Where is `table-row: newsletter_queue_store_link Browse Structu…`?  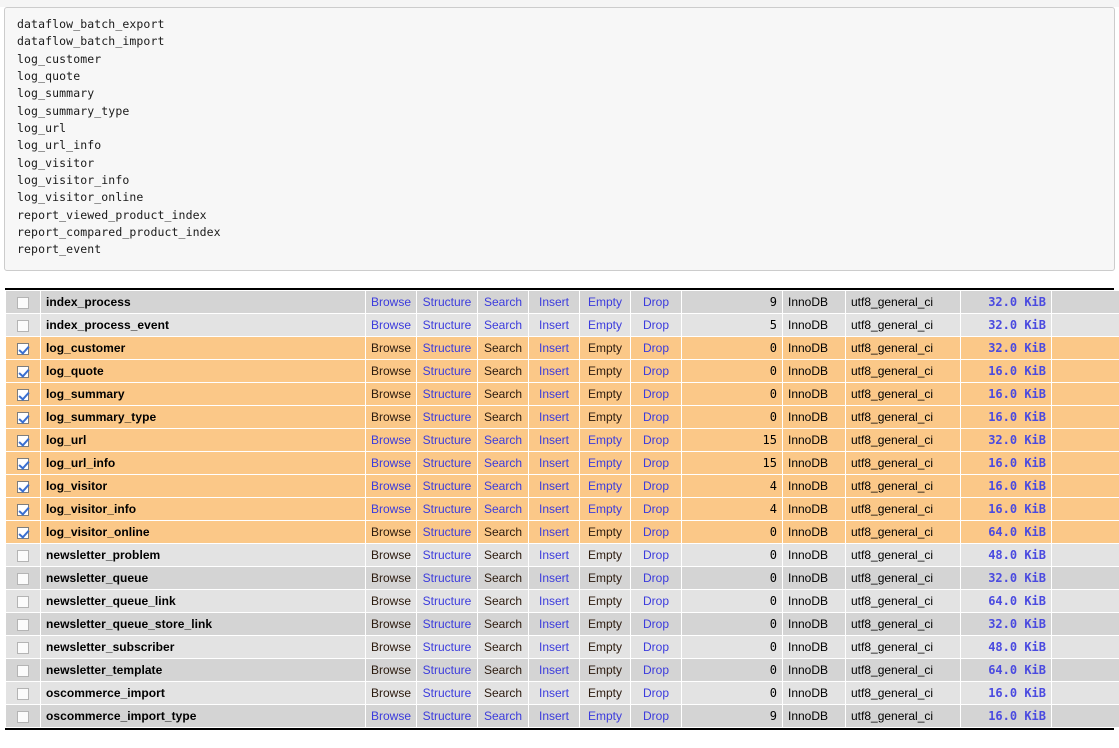
table-row: newsletter_queue_store_link Browse Structu… is located at coordinates (562, 624).